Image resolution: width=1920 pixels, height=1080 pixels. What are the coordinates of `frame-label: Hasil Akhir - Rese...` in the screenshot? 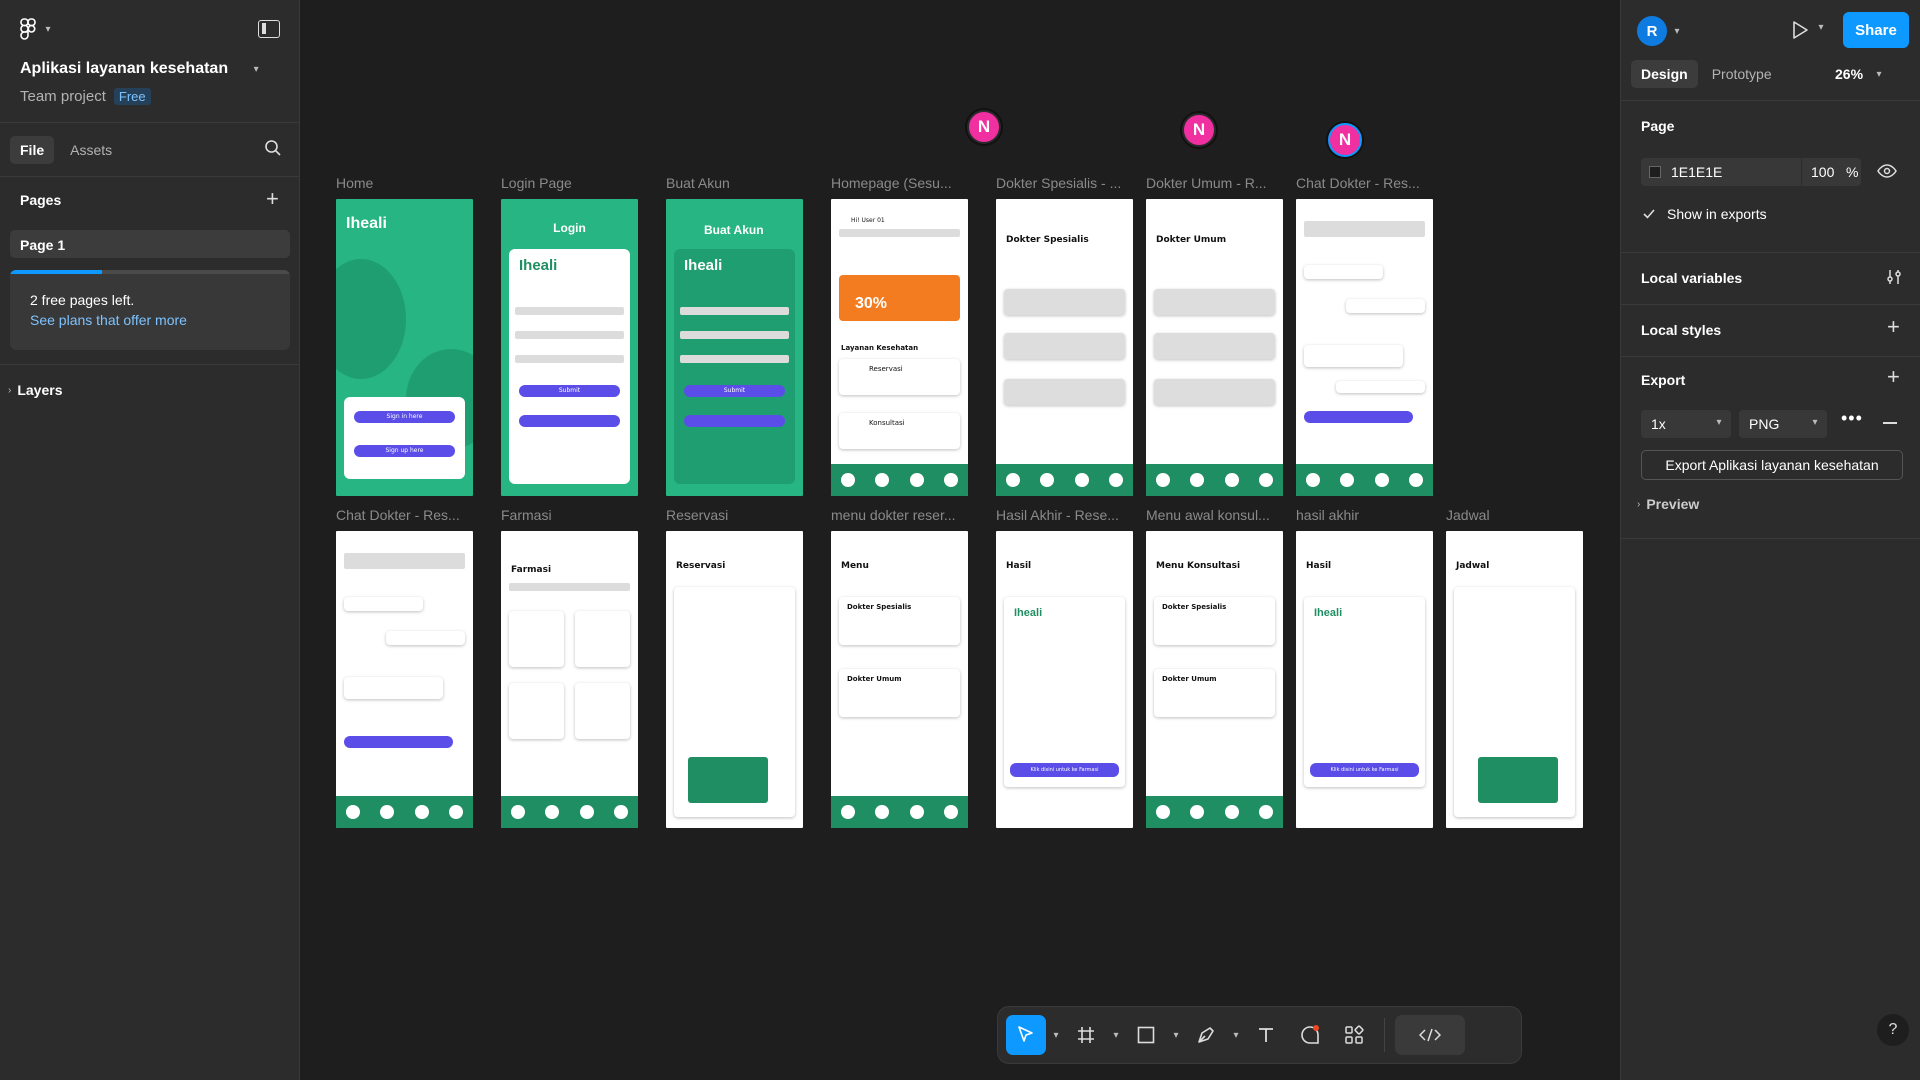 It's located at (1064, 515).